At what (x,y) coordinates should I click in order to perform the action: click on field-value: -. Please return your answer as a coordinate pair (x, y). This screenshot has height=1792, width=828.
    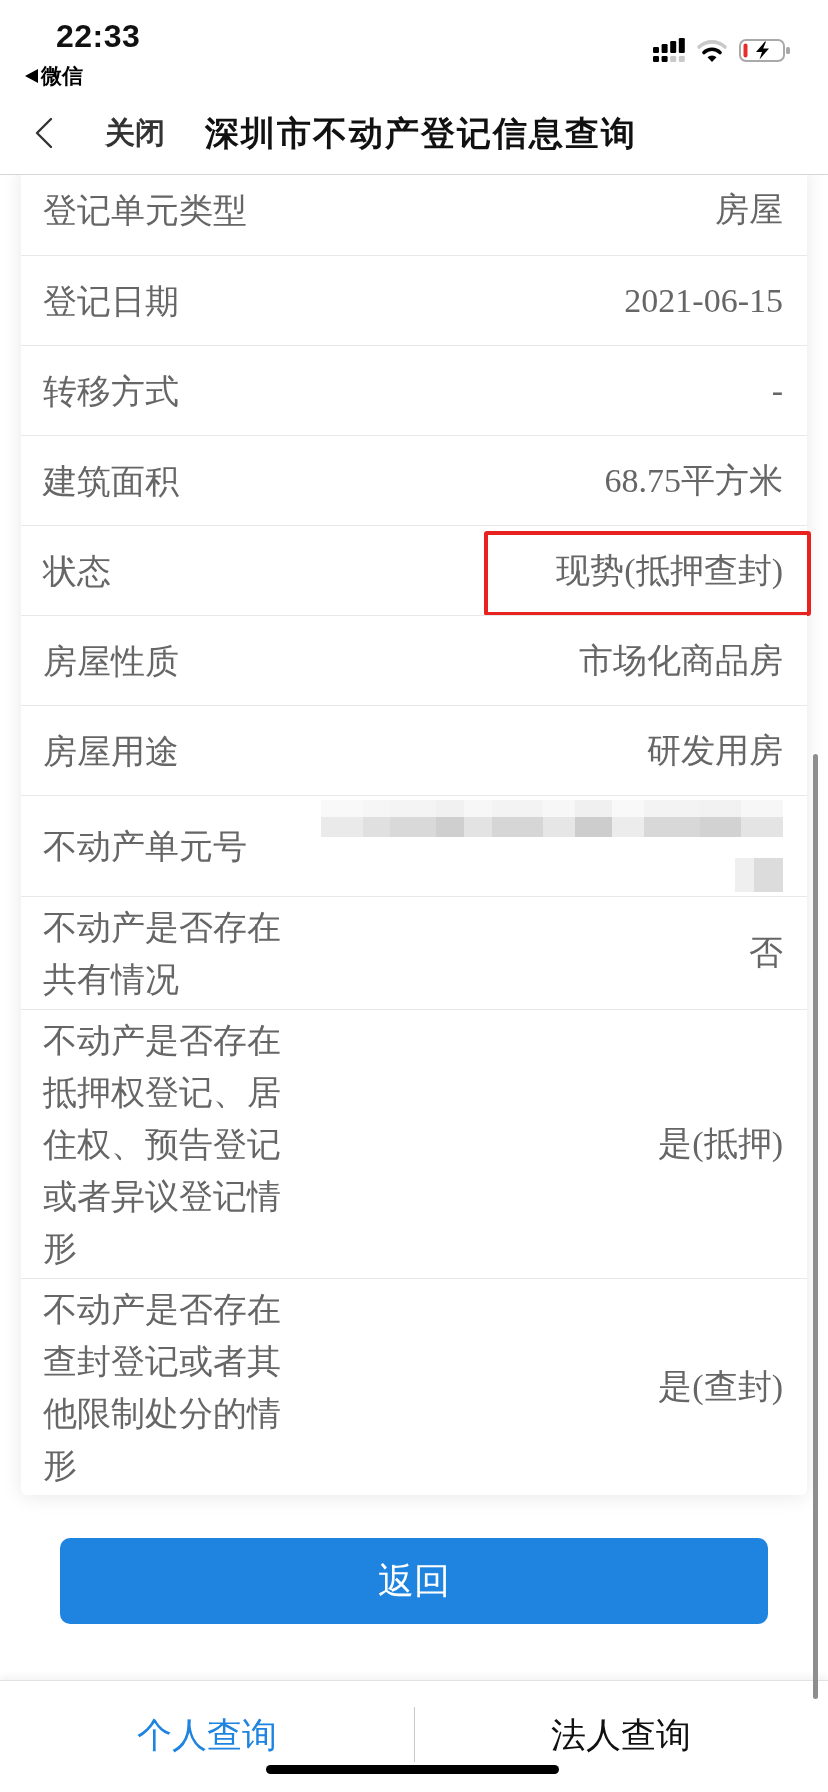
    Looking at the image, I should click on (777, 390).